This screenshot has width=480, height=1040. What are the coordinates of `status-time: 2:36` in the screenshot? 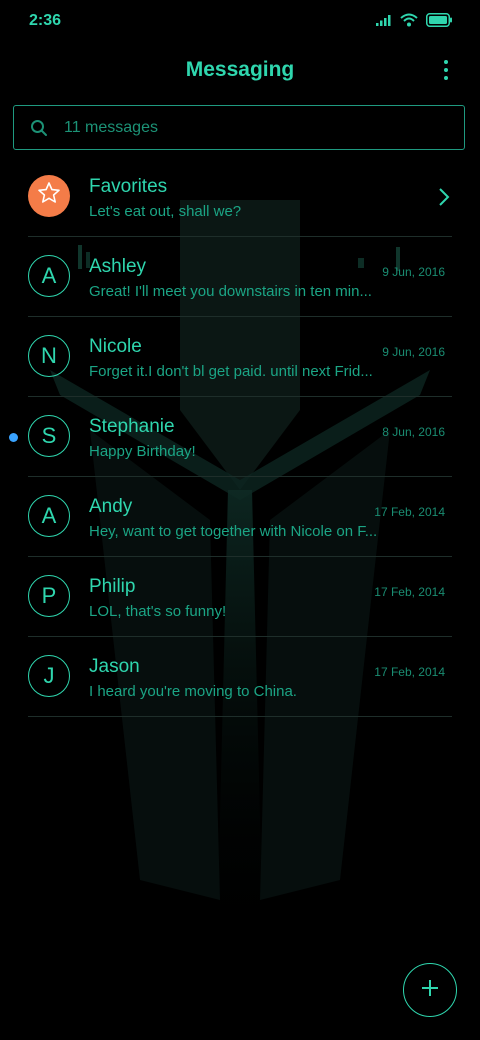 It's located at (45, 20).